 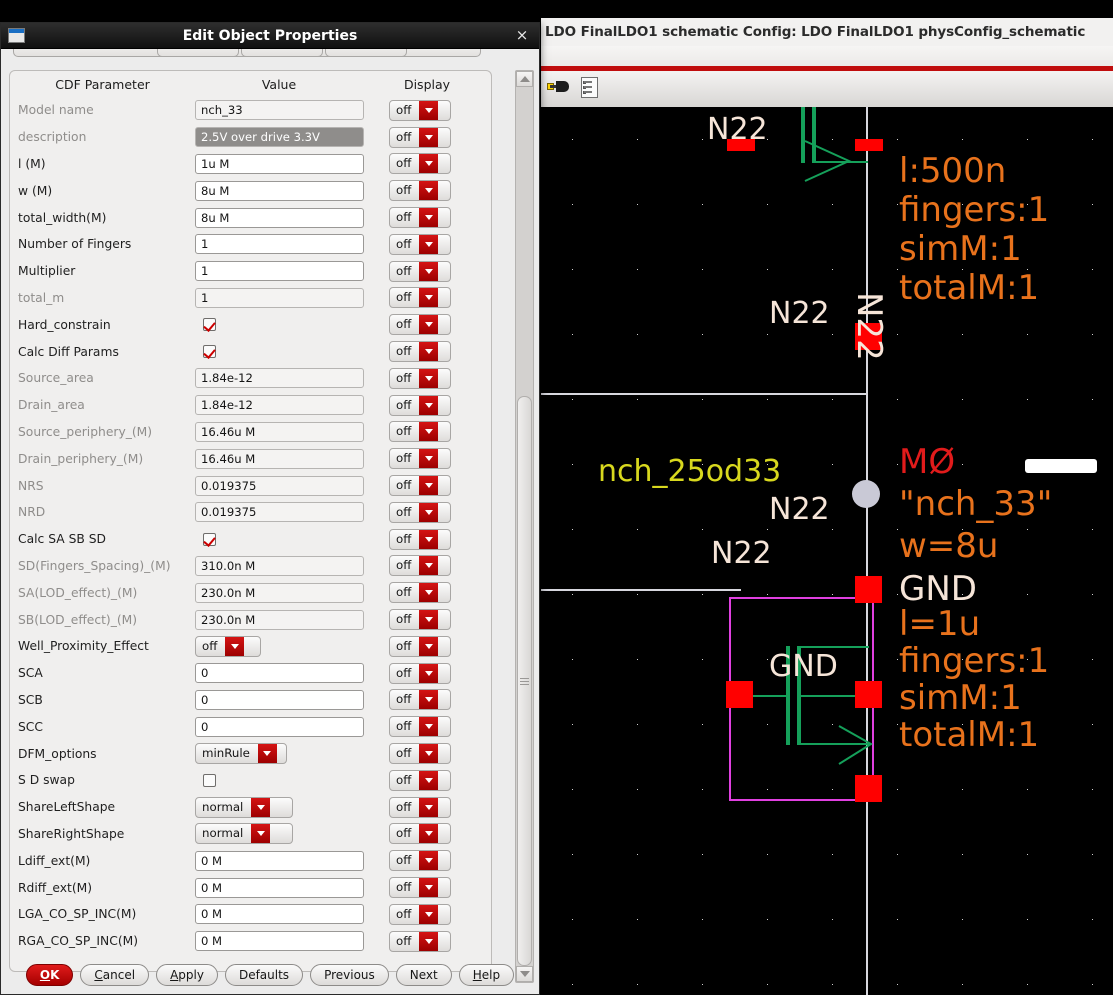 What do you see at coordinates (960, 698) in the screenshot?
I see `schematic-label: simM:1` at bounding box center [960, 698].